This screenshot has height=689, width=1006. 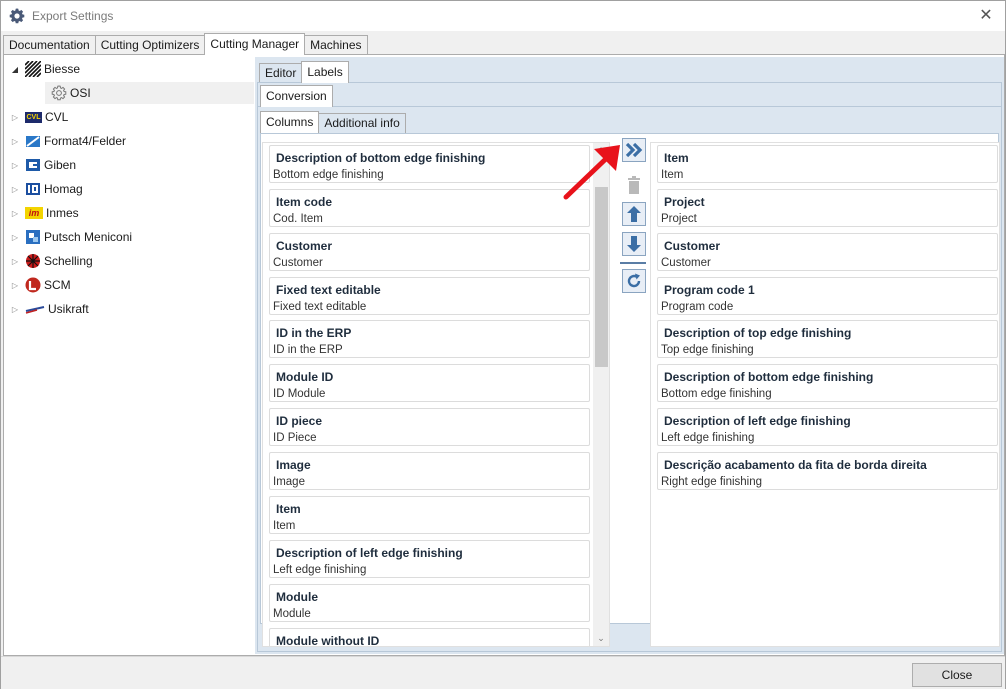 What do you see at coordinates (255, 44) in the screenshot?
I see `tab-cutting-manager: Cutting Manager` at bounding box center [255, 44].